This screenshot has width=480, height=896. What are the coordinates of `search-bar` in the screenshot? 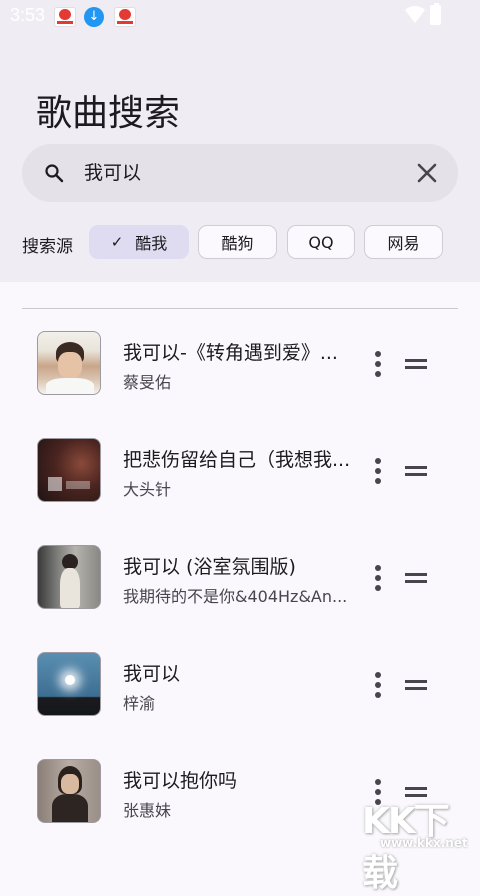 It's located at (240, 173).